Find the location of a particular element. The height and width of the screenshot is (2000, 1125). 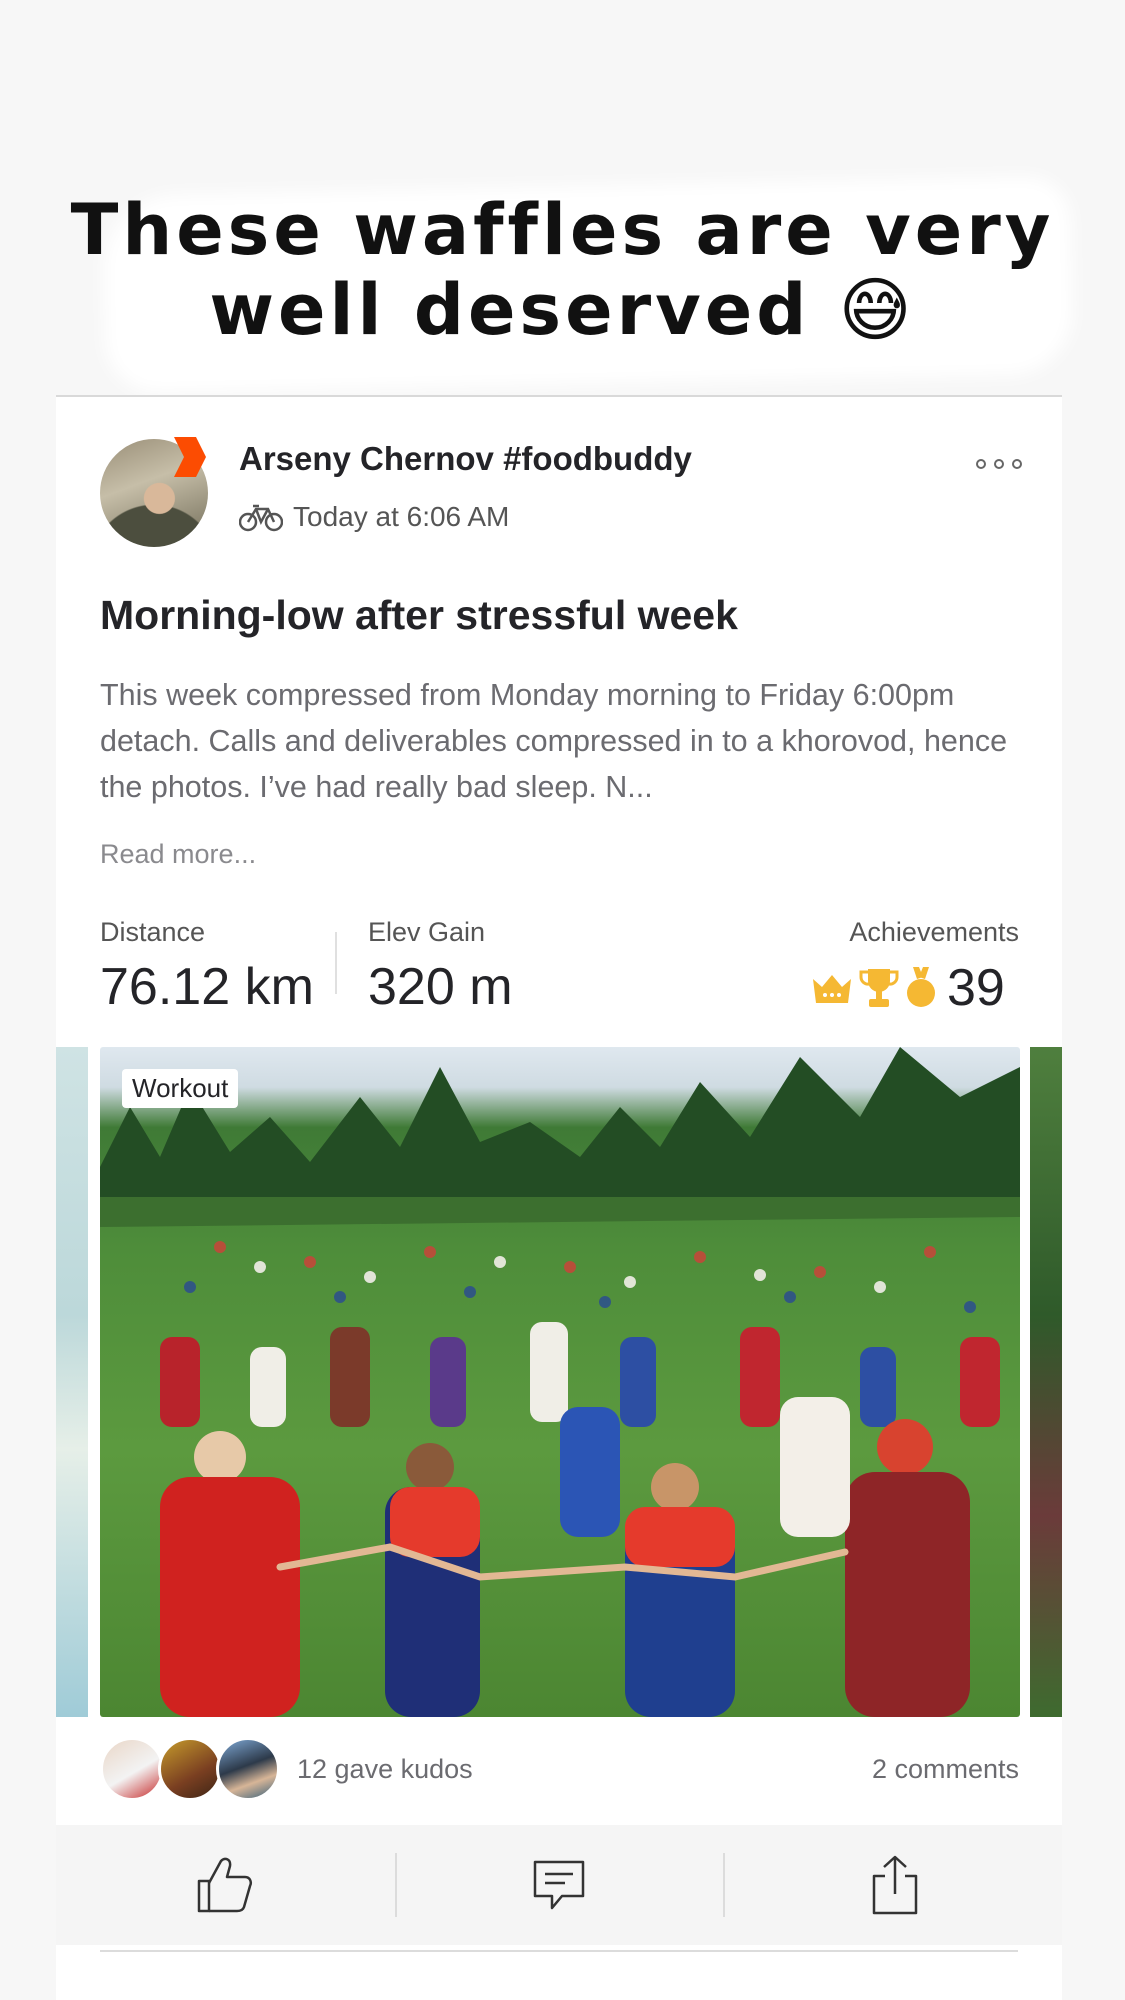

kudos-button is located at coordinates (223, 1885).